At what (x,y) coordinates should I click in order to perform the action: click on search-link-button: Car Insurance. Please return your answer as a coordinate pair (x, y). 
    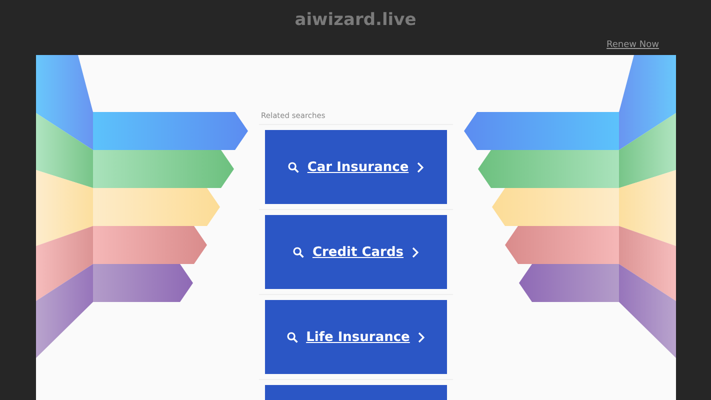
    Looking at the image, I should click on (356, 167).